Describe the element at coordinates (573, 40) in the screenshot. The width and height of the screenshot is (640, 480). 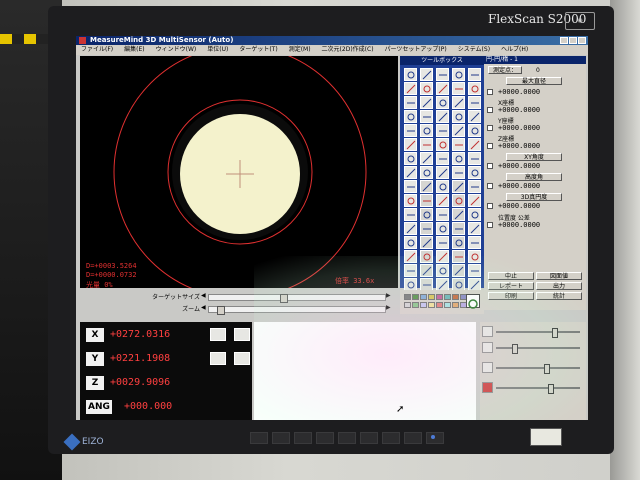
I see `maximize-icon` at that location.